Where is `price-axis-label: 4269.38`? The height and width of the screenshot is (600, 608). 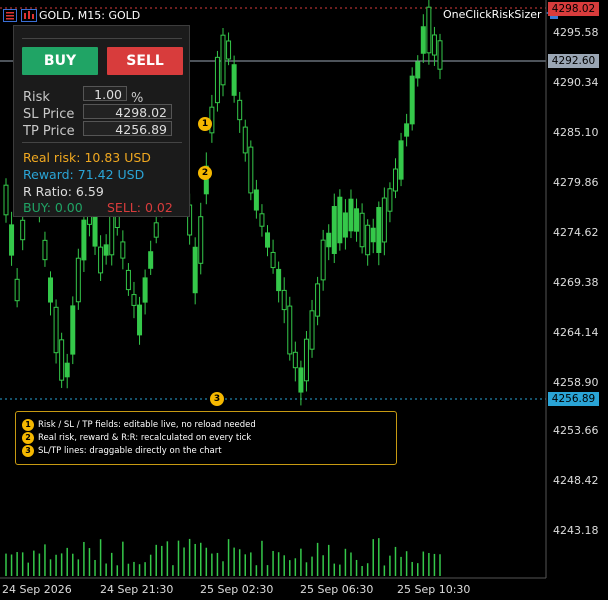 price-axis-label: 4269.38 is located at coordinates (576, 282).